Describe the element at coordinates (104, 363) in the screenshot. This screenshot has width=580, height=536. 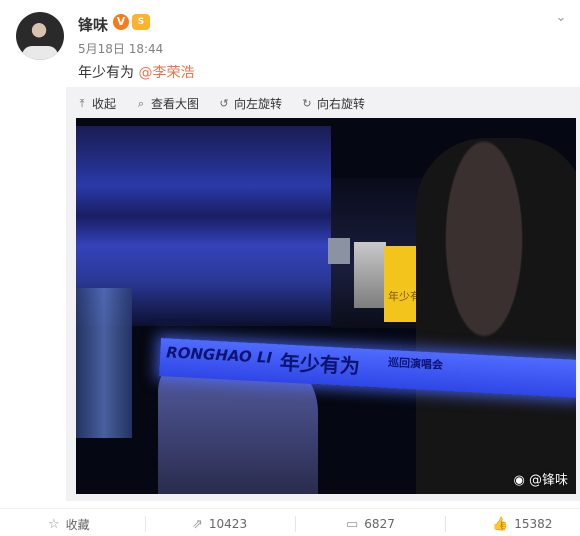
I see `water-bottle` at that location.